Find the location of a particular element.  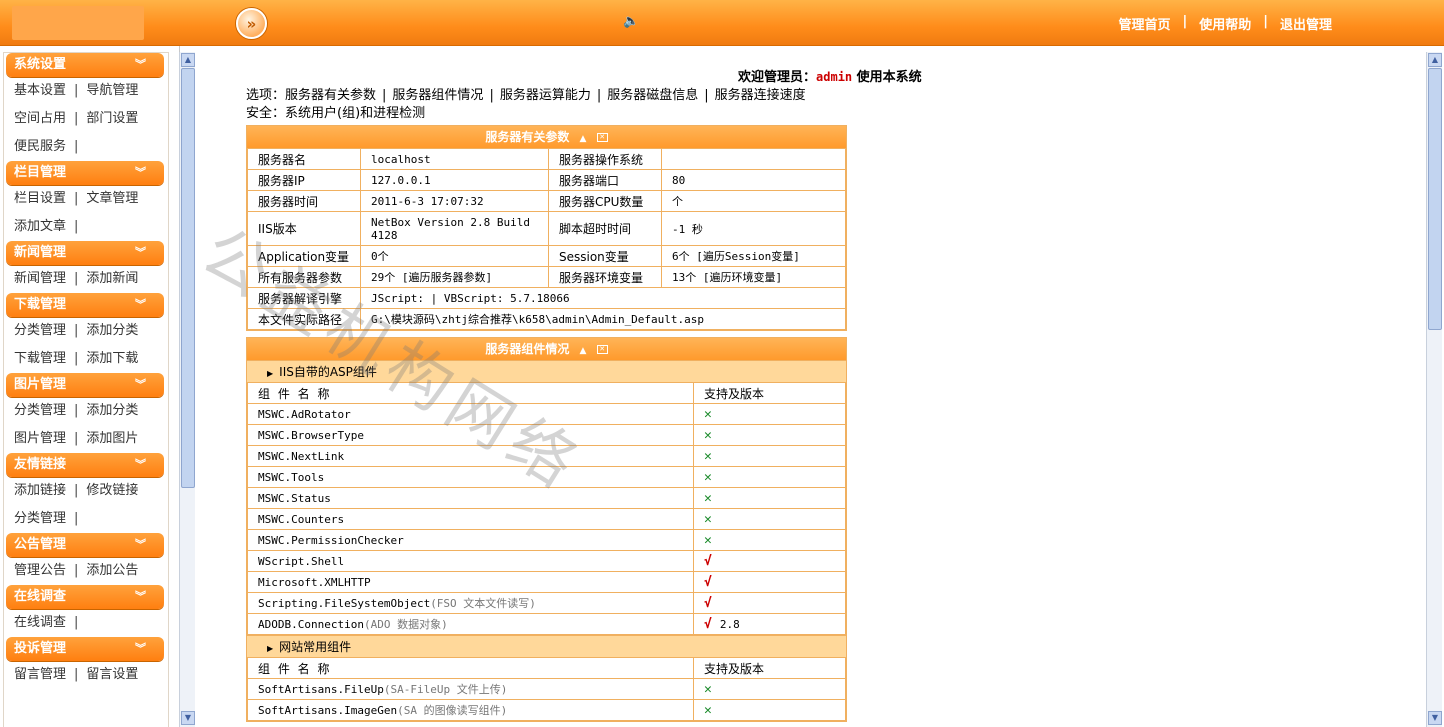

menu-section-header: 栏目管理 ︾ is located at coordinates (85, 173).